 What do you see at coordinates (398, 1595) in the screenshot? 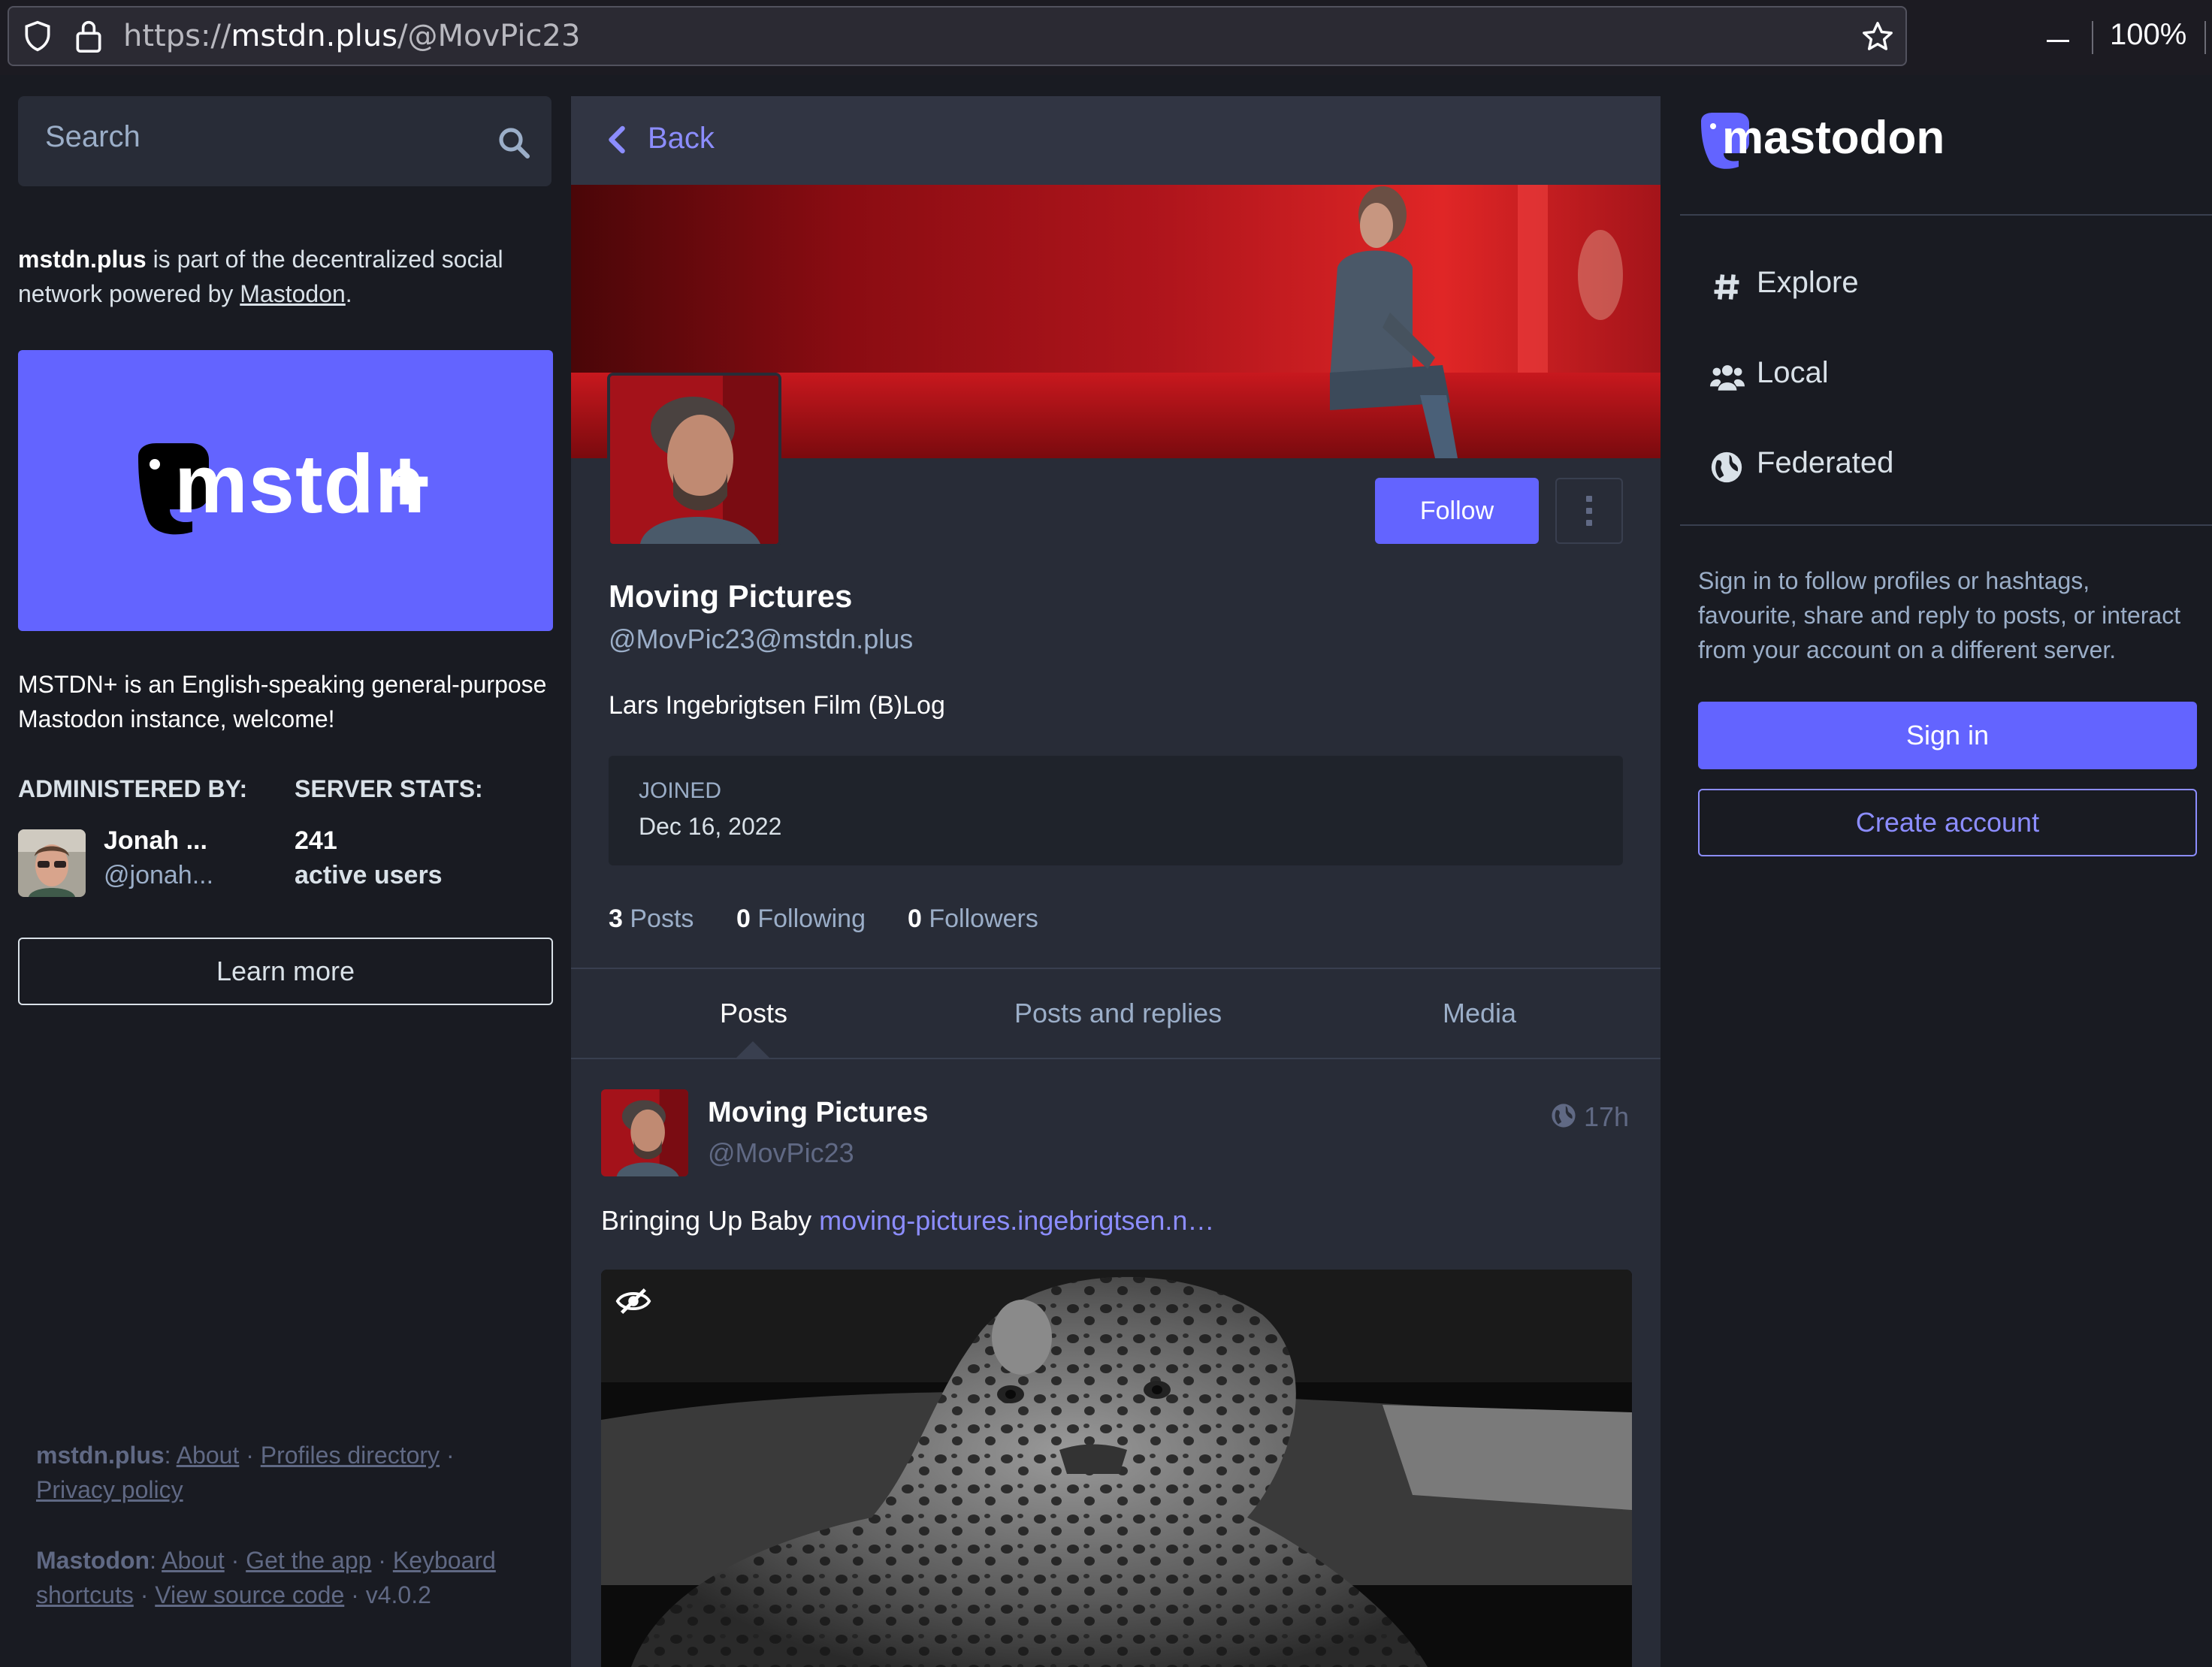
I see `version-label: v4.0.2` at bounding box center [398, 1595].